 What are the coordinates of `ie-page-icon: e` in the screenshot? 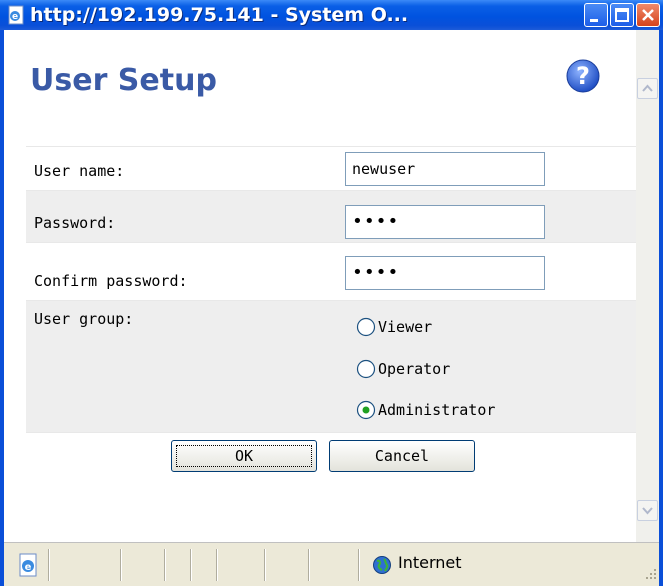 It's located at (16, 15).